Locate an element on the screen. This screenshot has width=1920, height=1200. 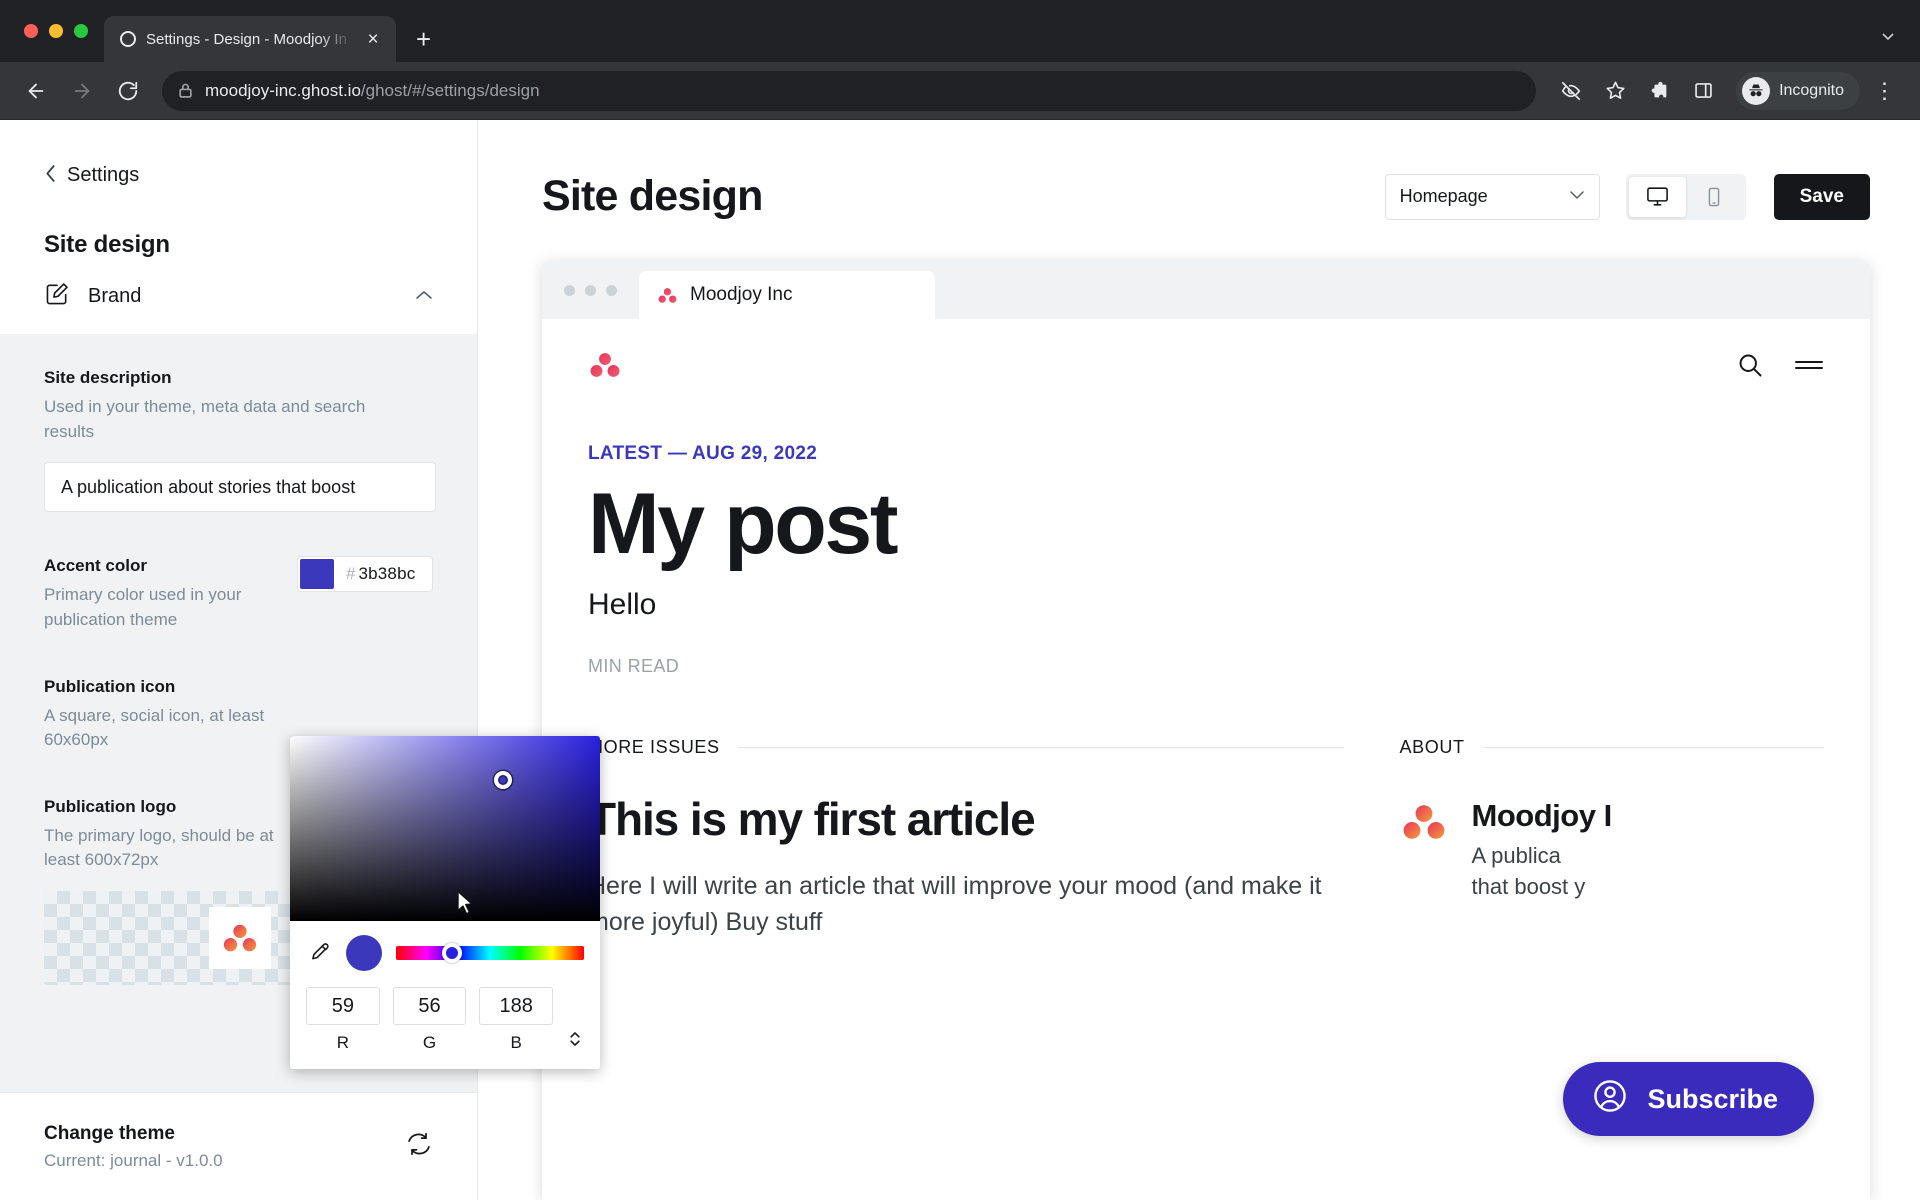
hamburger-menu-icon is located at coordinates (1809, 367).